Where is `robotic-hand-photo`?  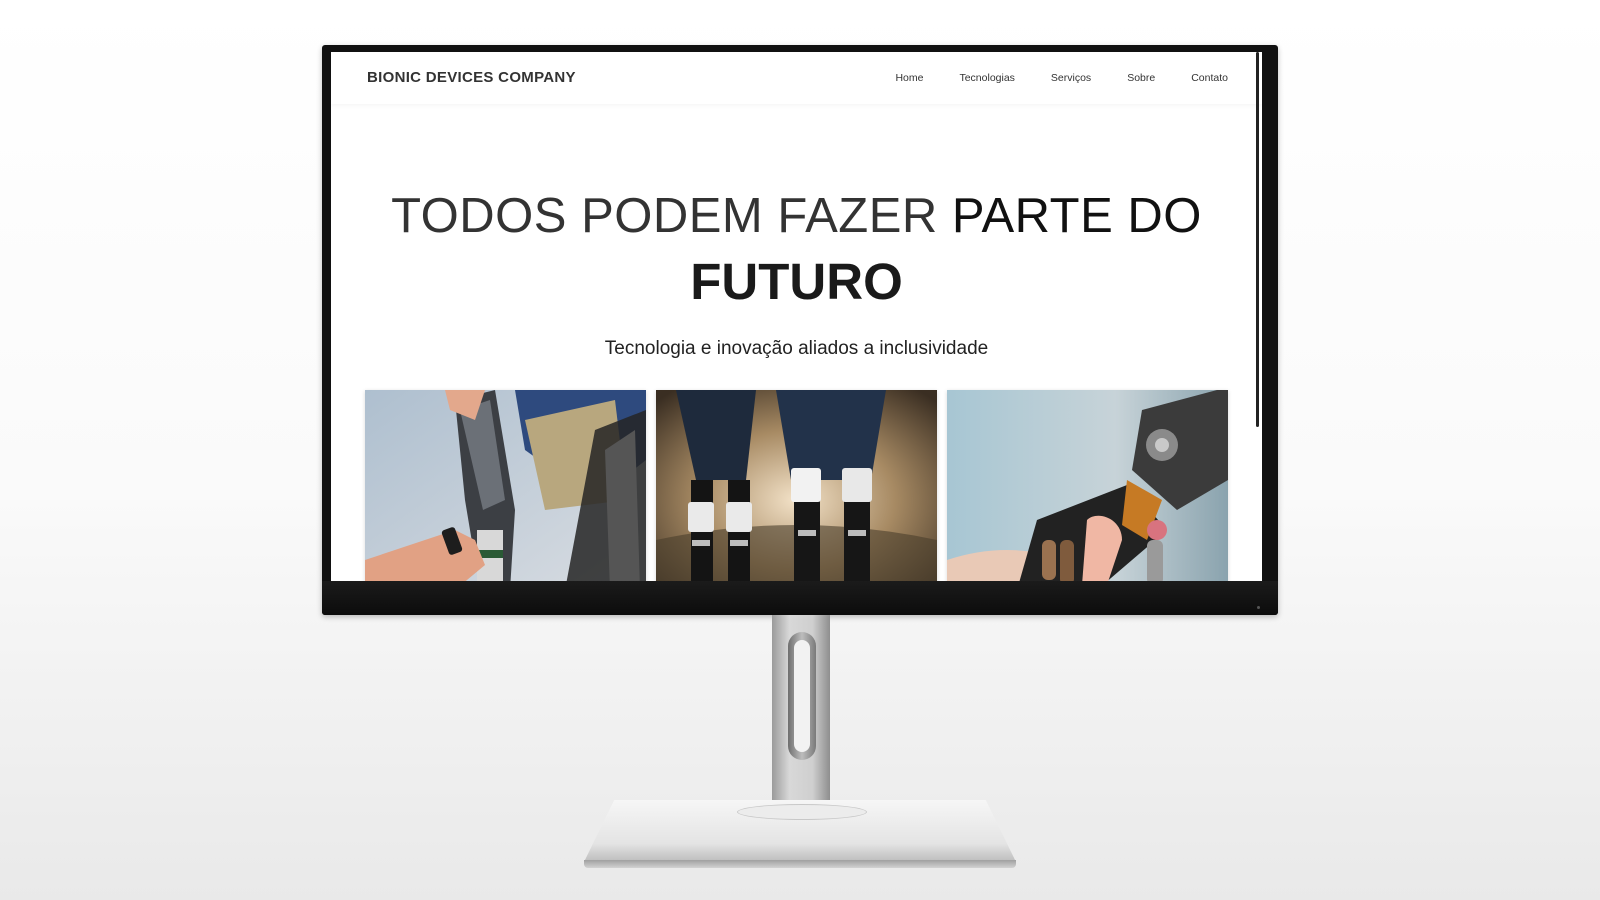 robotic-hand-photo is located at coordinates (1087, 485).